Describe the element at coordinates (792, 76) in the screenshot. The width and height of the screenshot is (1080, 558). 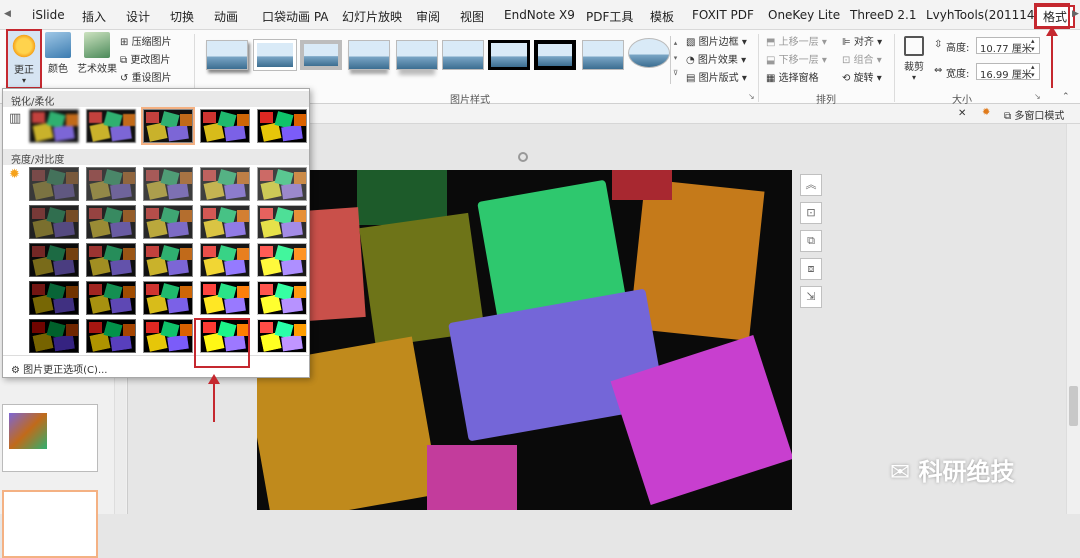
I see `selection-pane-button: ▦ 选择窗格` at that location.